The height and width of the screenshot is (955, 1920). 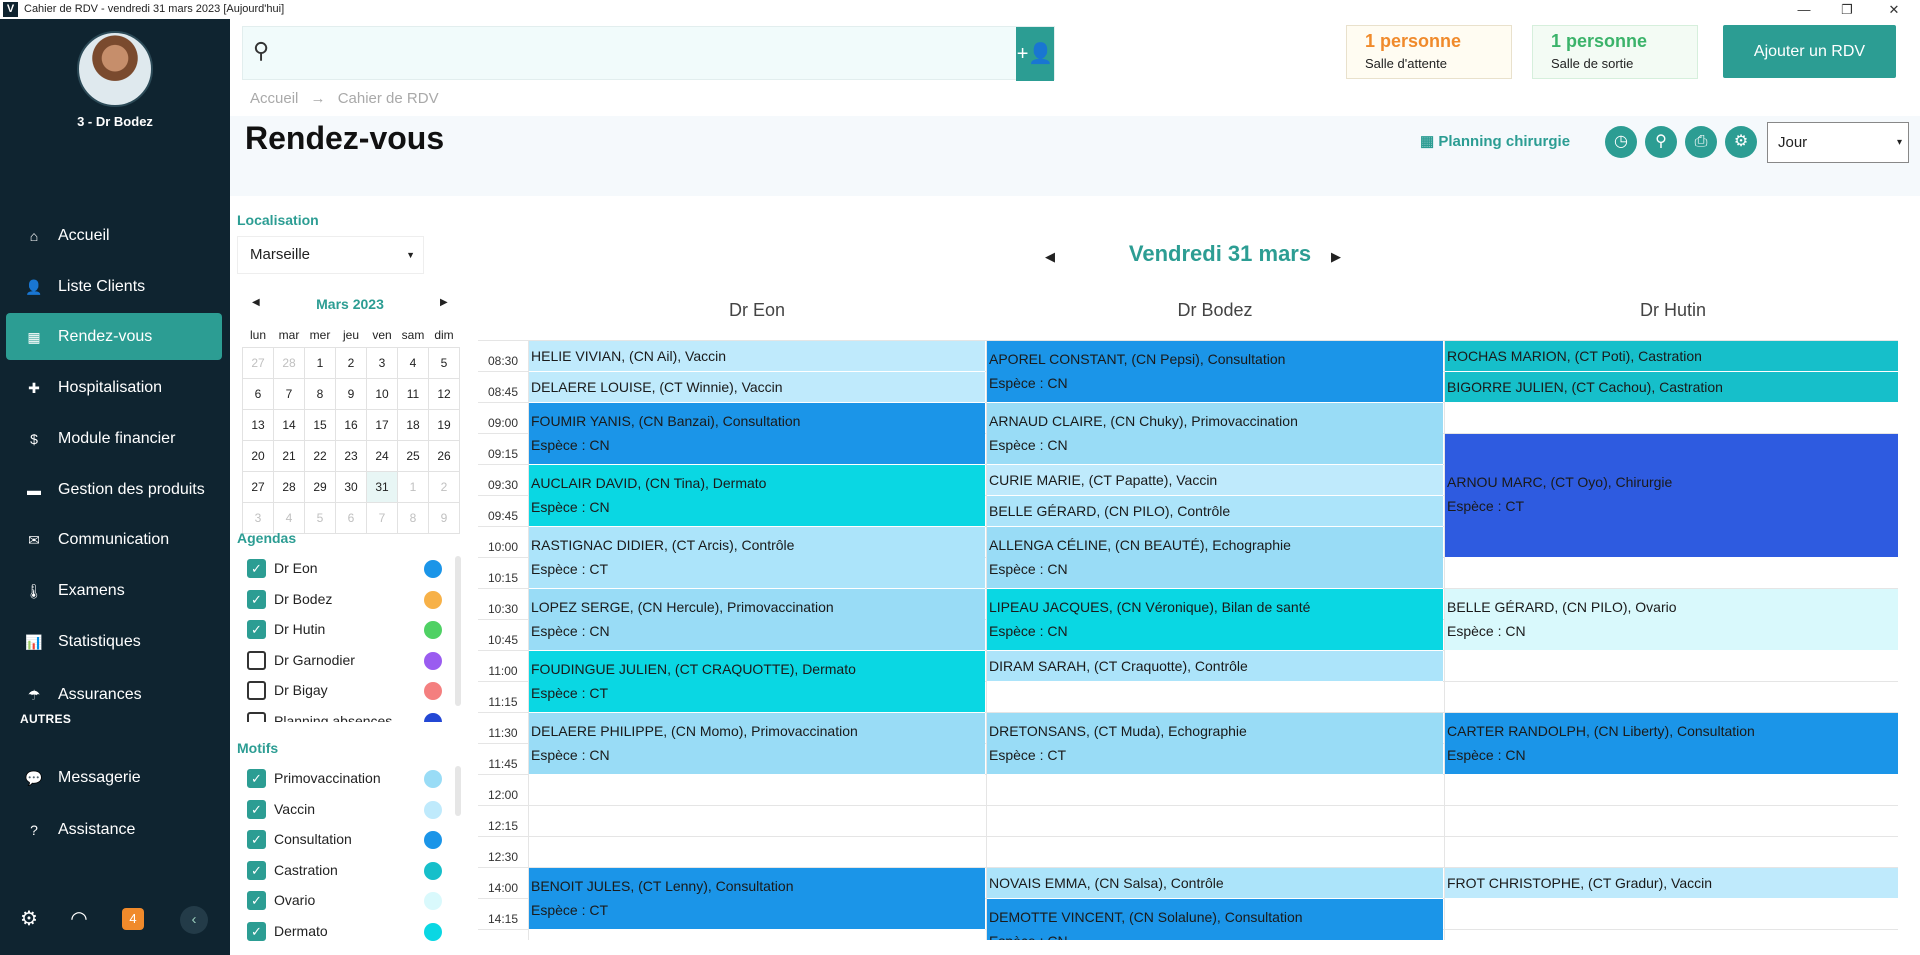 What do you see at coordinates (351, 486) in the screenshot?
I see `calendar-day: 30` at bounding box center [351, 486].